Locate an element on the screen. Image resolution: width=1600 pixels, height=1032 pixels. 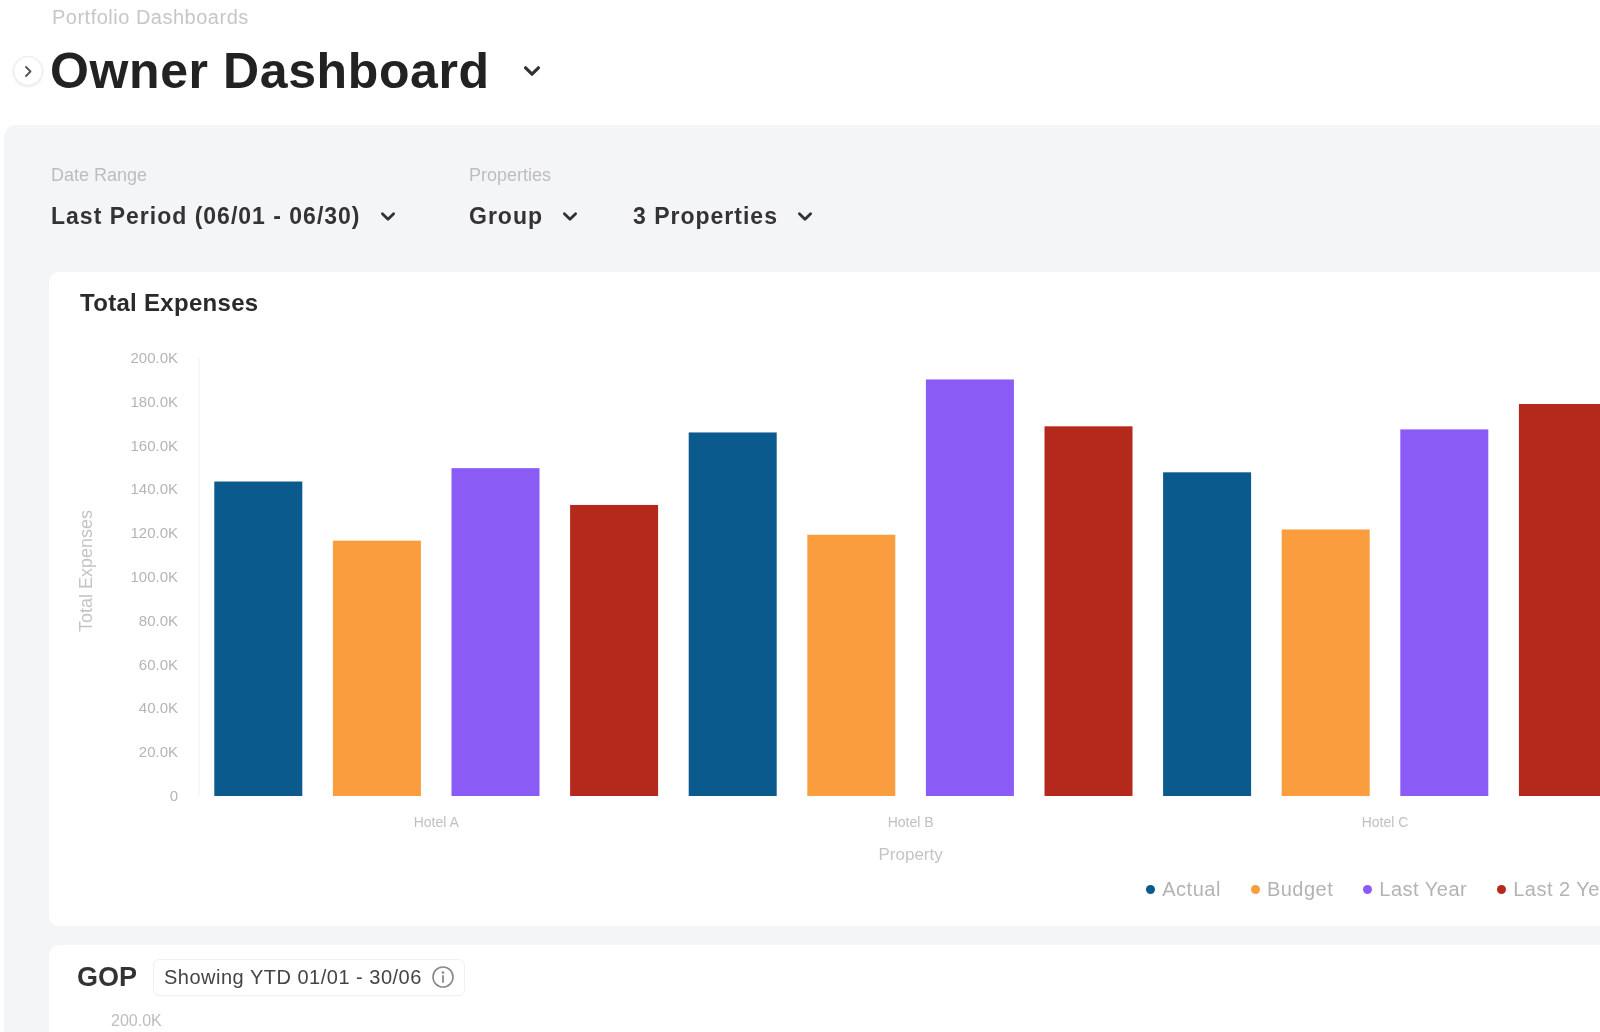
filter-label: Properties is located at coordinates (511, 175).